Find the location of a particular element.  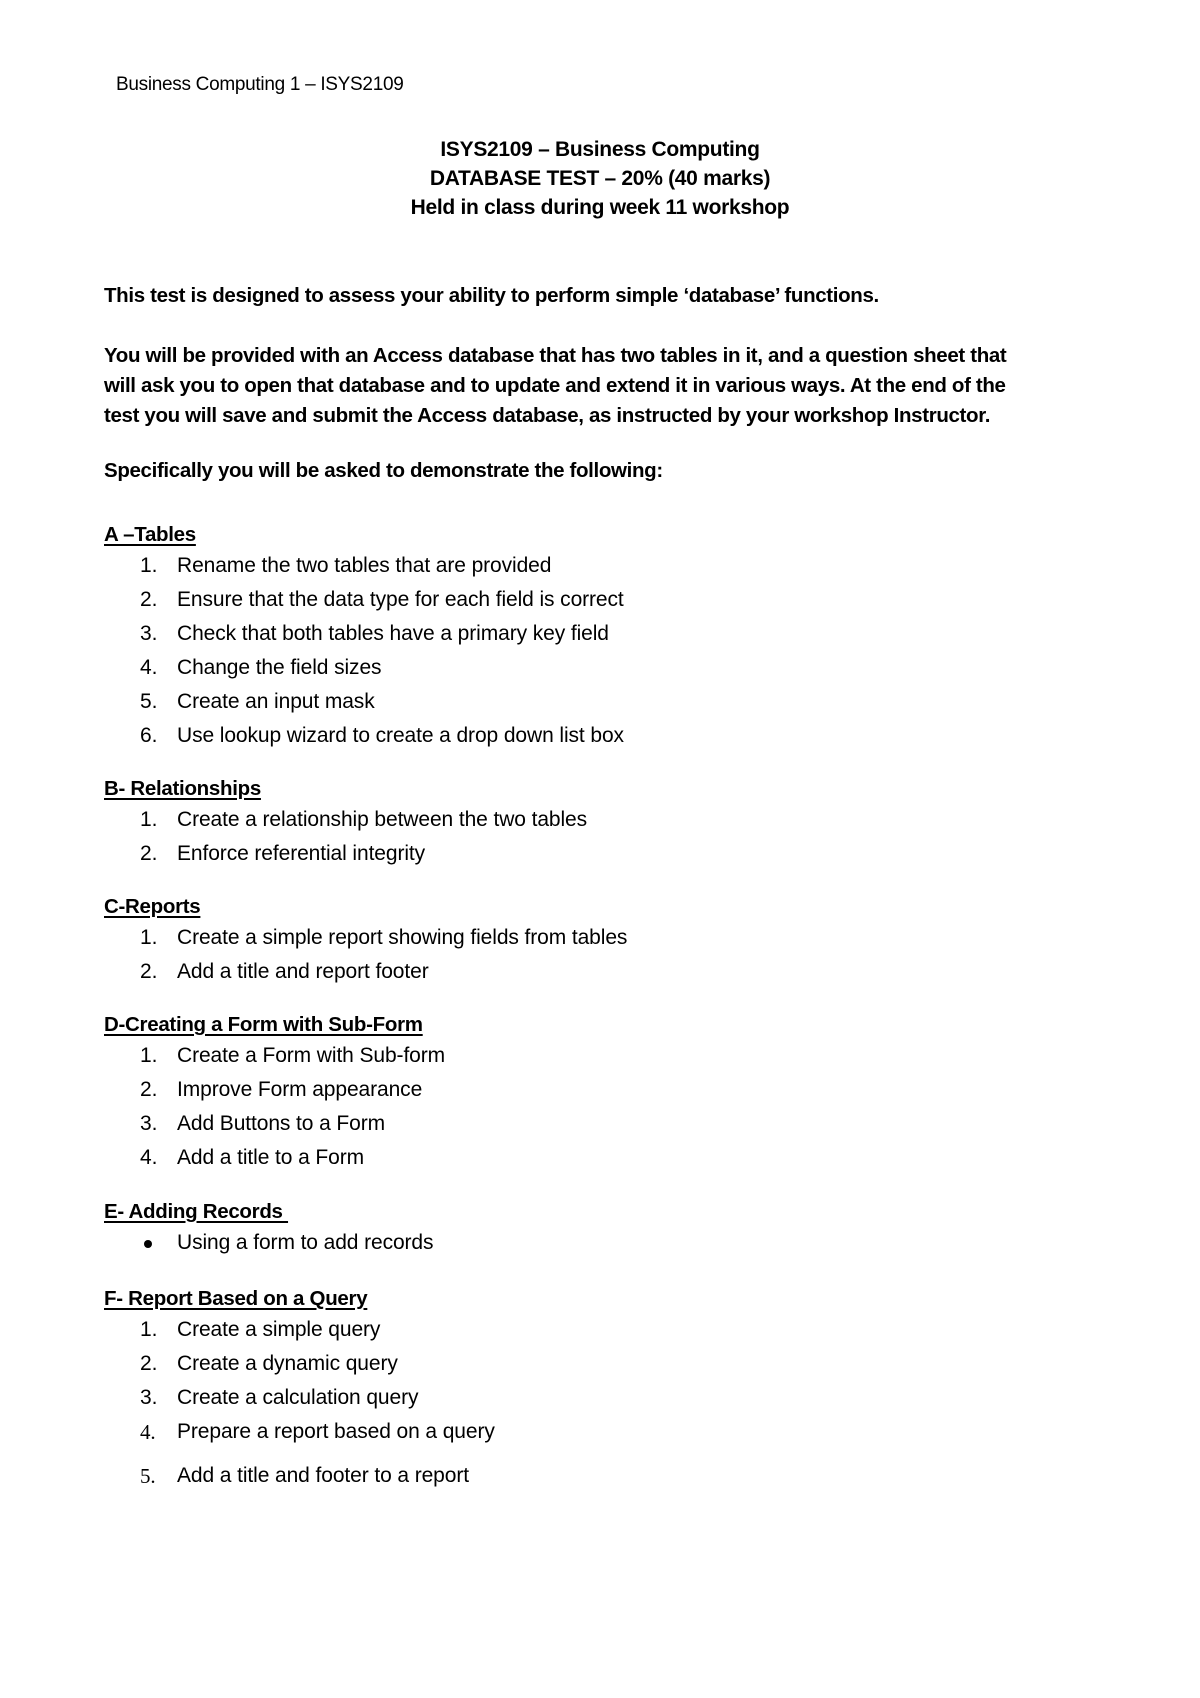

list-item: Using a form to add records is located at coordinates (269, 1243).